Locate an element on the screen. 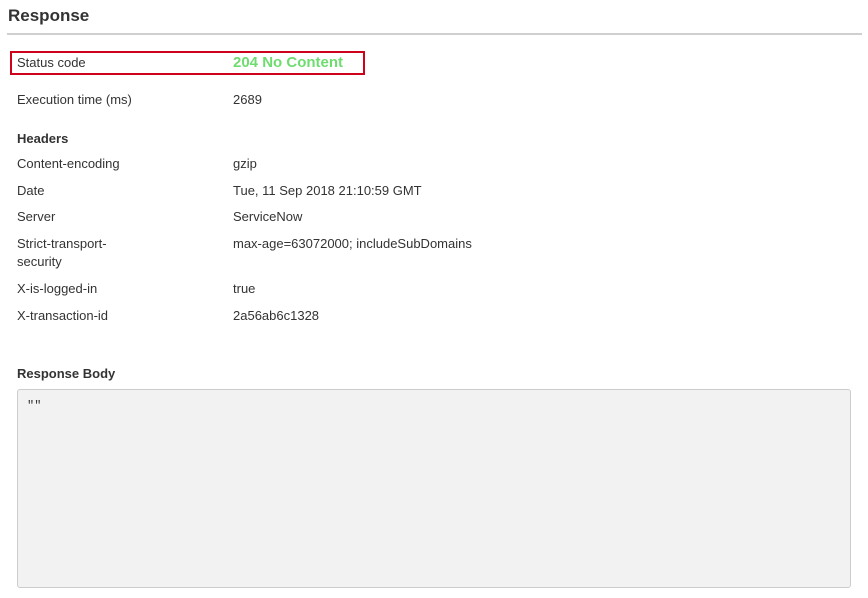  header-name-x-transaction-id: X-transaction-id is located at coordinates (63, 315).